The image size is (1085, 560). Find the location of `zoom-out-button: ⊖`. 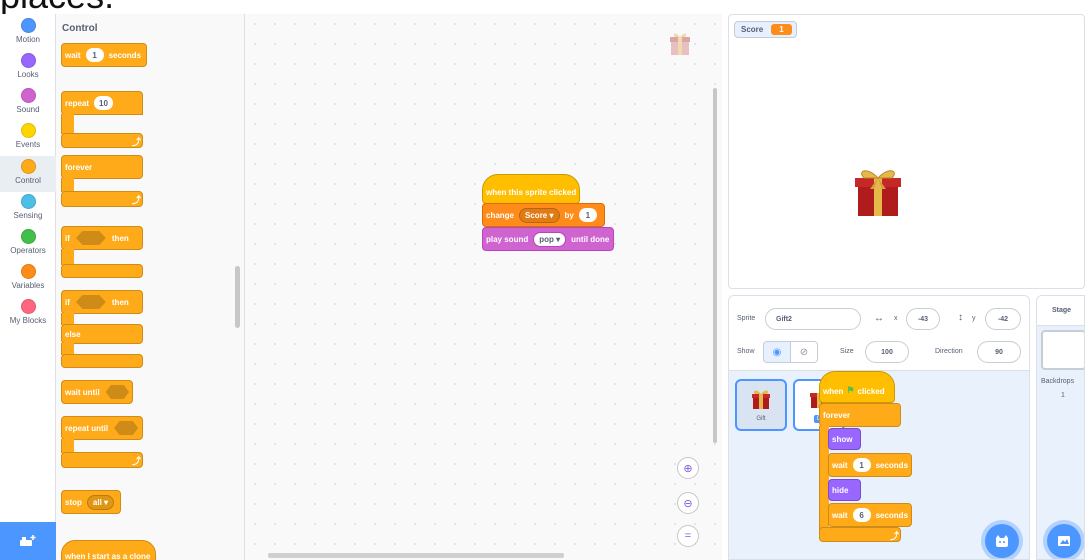

zoom-out-button: ⊖ is located at coordinates (688, 503).